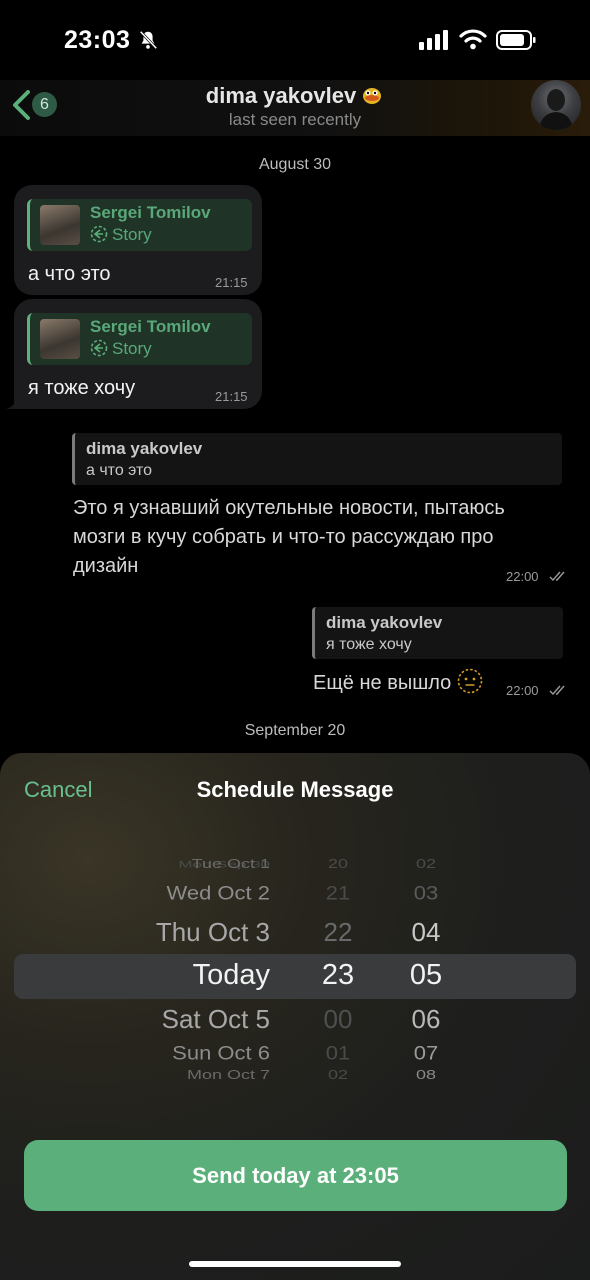 The height and width of the screenshot is (1280, 590). Describe the element at coordinates (372, 96) in the screenshot. I see `duck-emoji-icon` at that location.